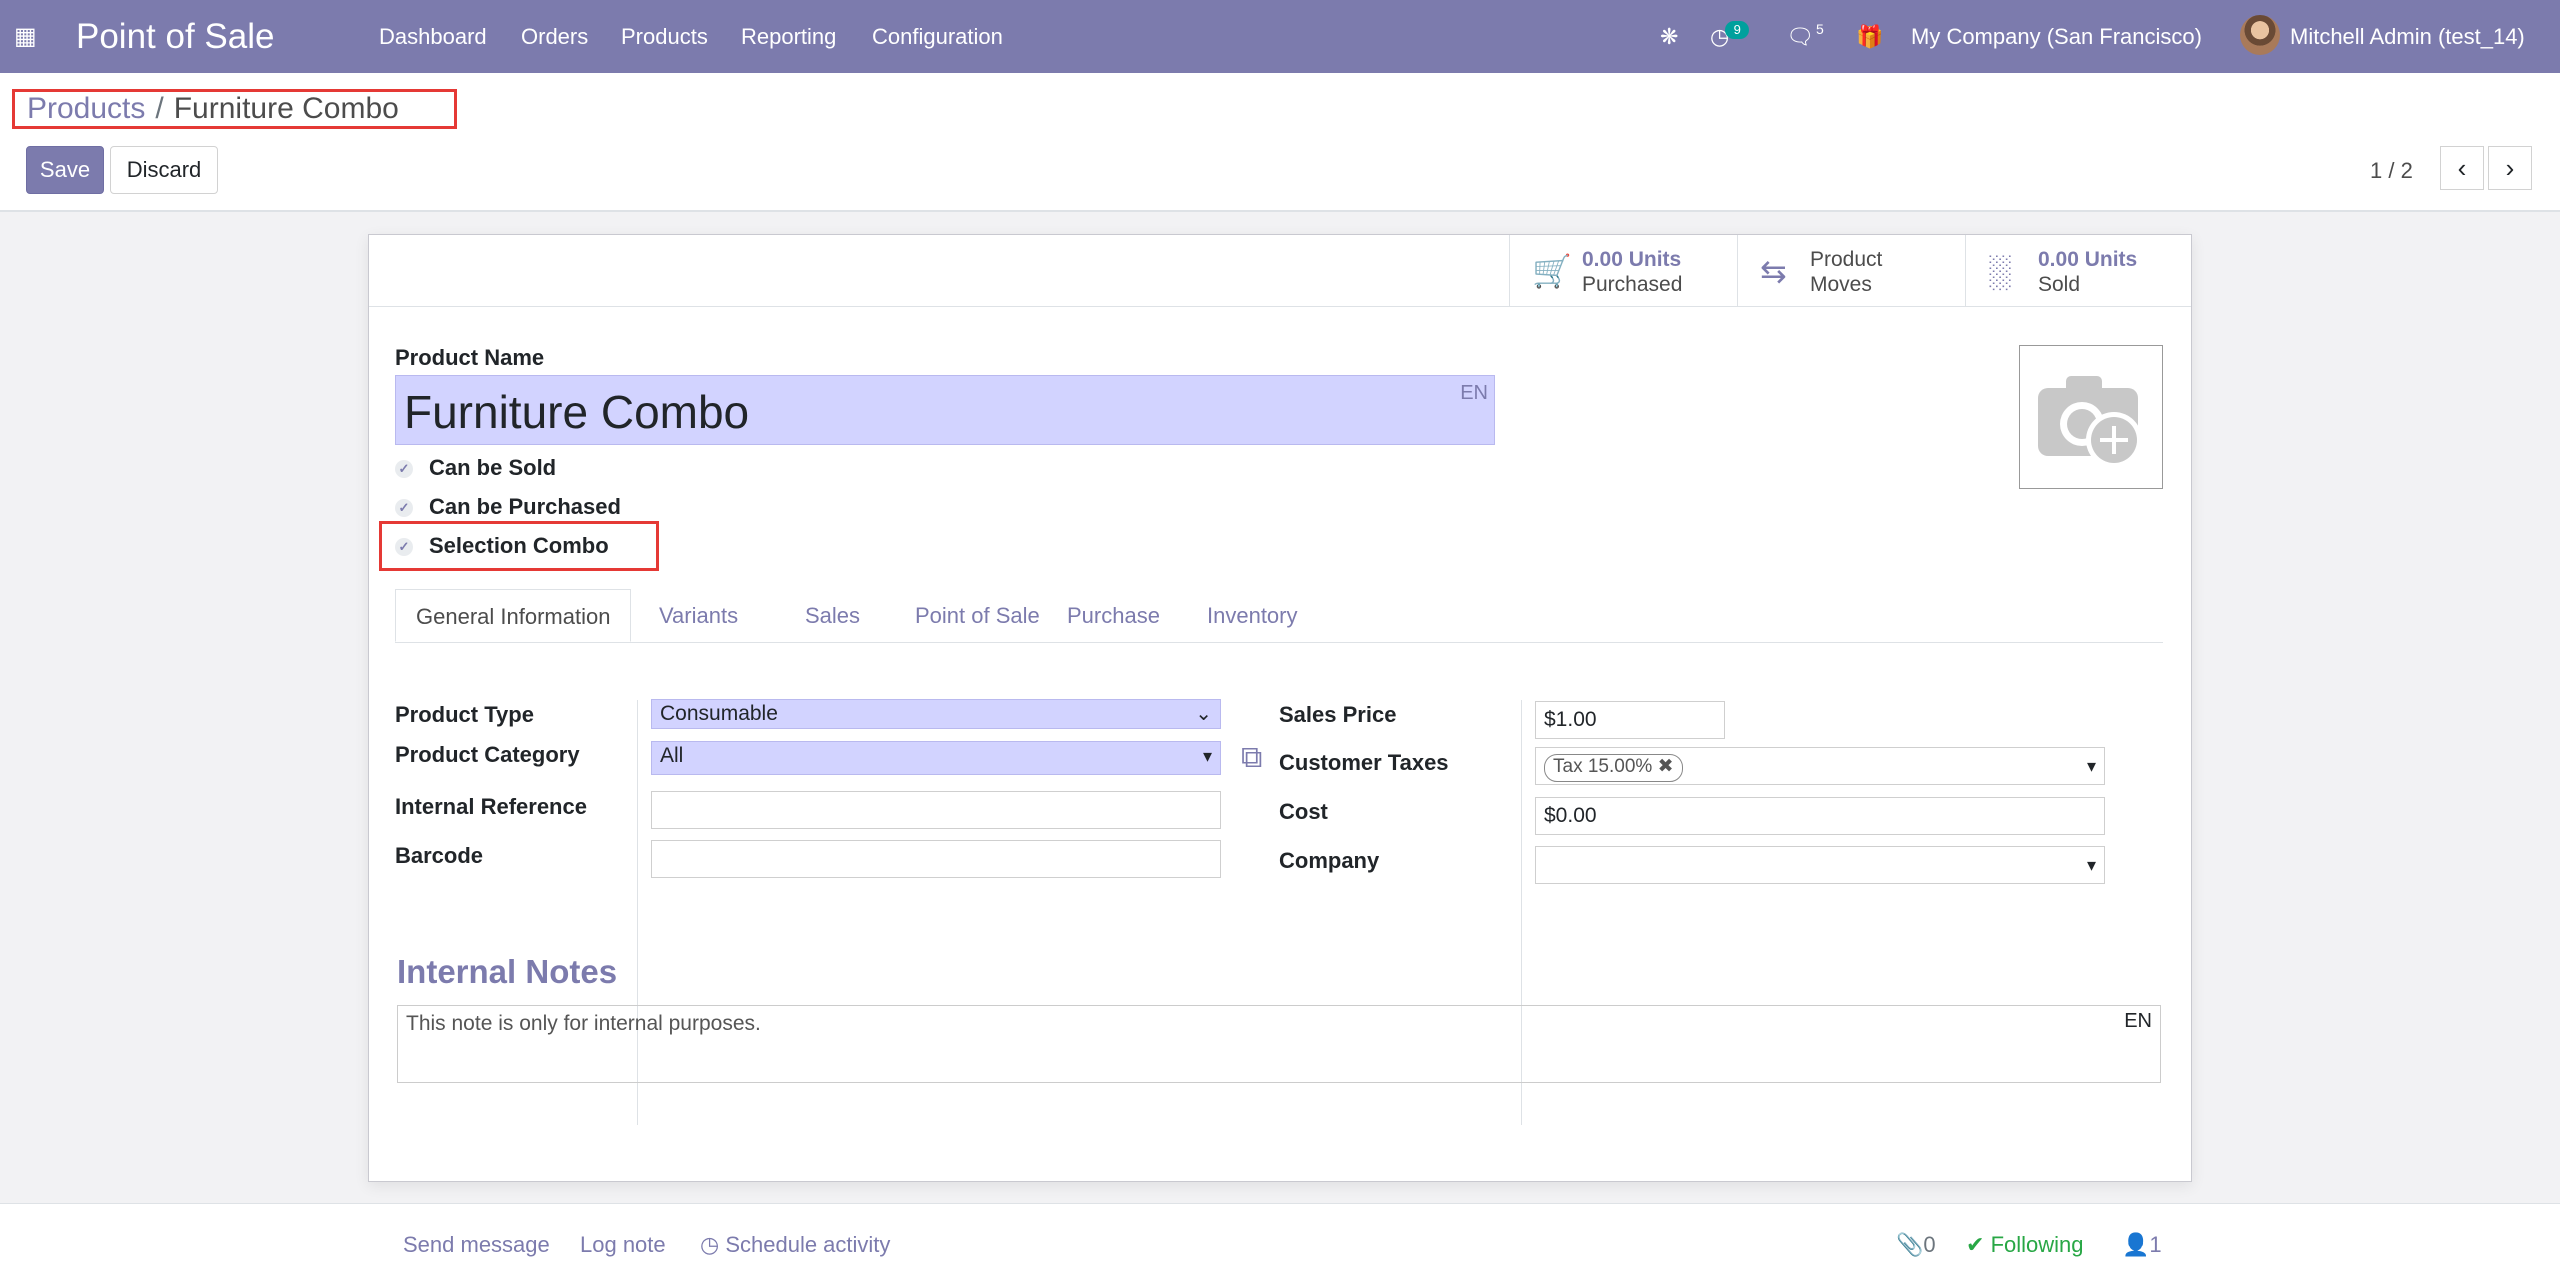  What do you see at coordinates (1113, 615) in the screenshot?
I see `tab-purchase: Purchase` at bounding box center [1113, 615].